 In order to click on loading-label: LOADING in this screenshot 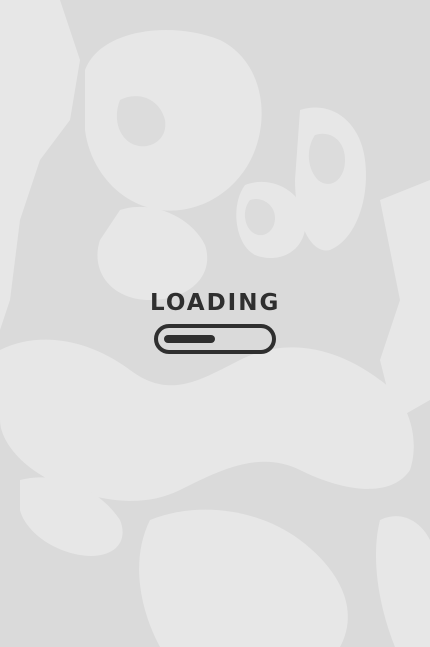, I will do `click(215, 303)`.